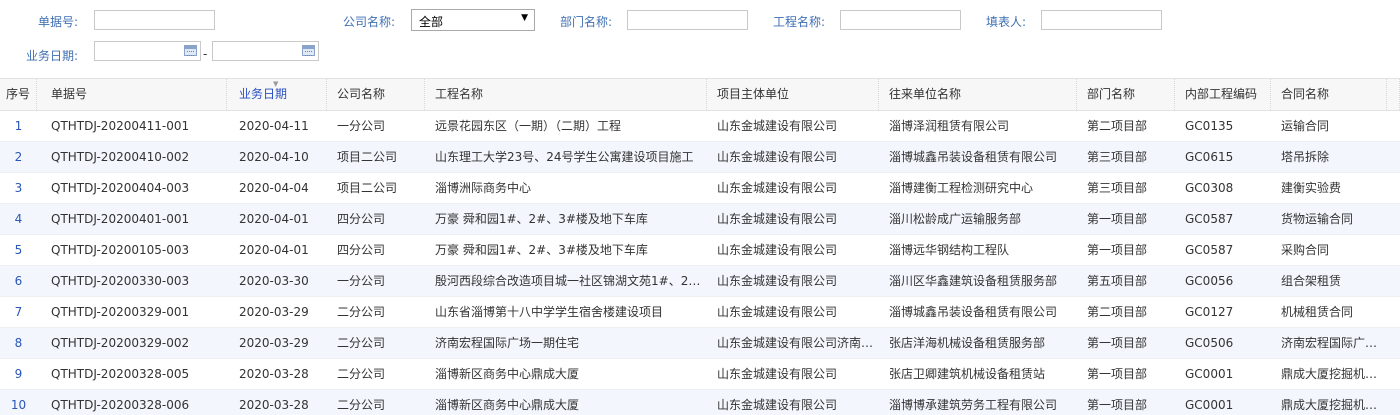 The image size is (1400, 415). What do you see at coordinates (799, 22) in the screenshot?
I see `project-label: 工程名称:` at bounding box center [799, 22].